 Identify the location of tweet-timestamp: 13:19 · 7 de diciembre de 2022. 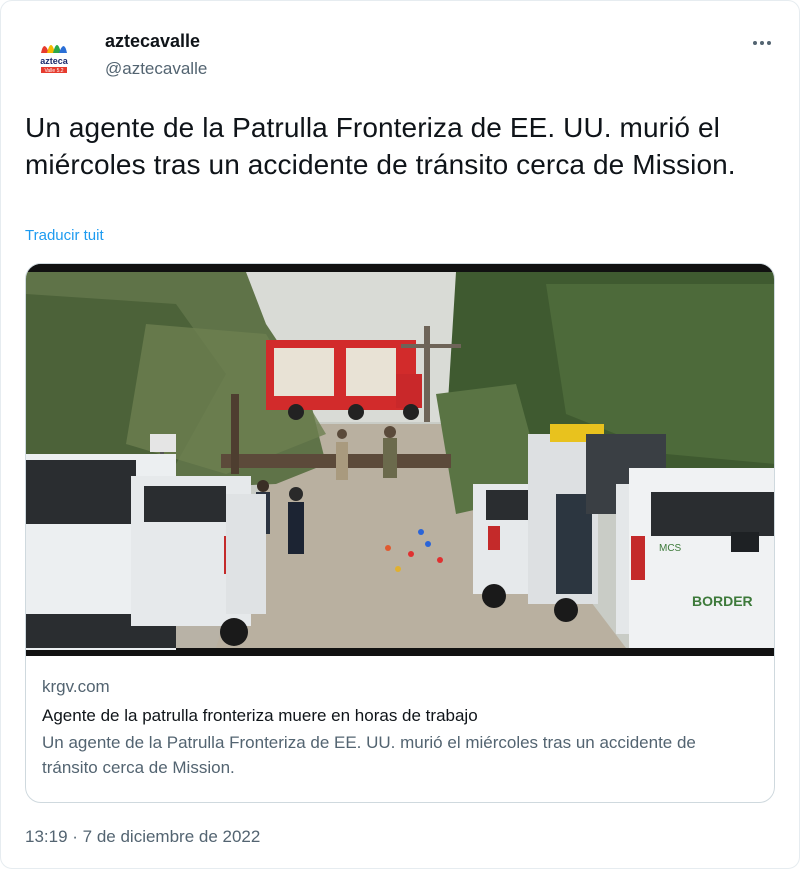
(142, 837).